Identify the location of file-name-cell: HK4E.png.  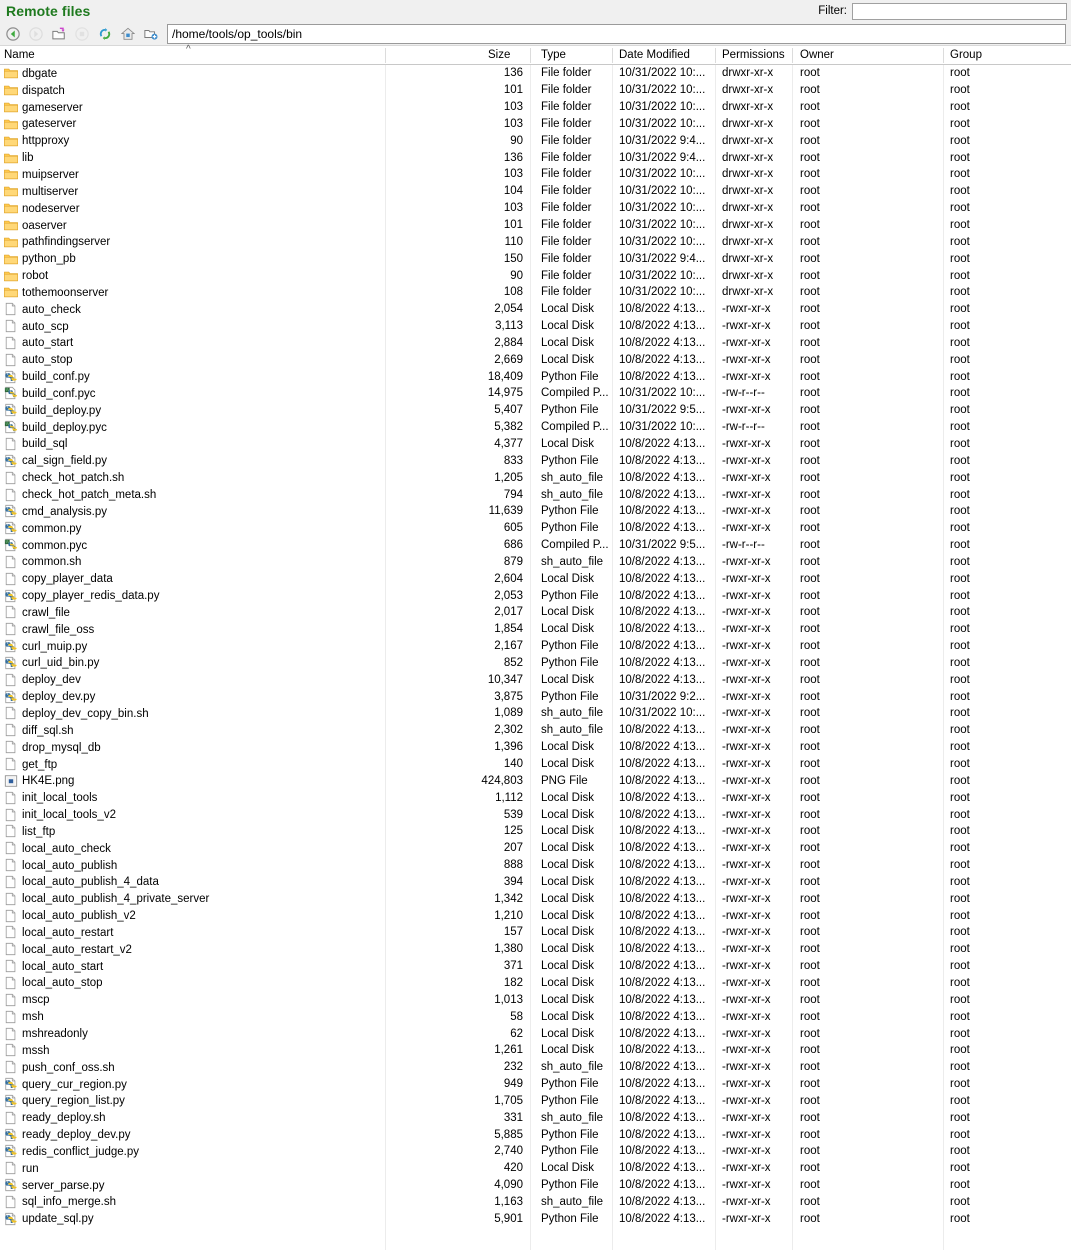
(39, 781).